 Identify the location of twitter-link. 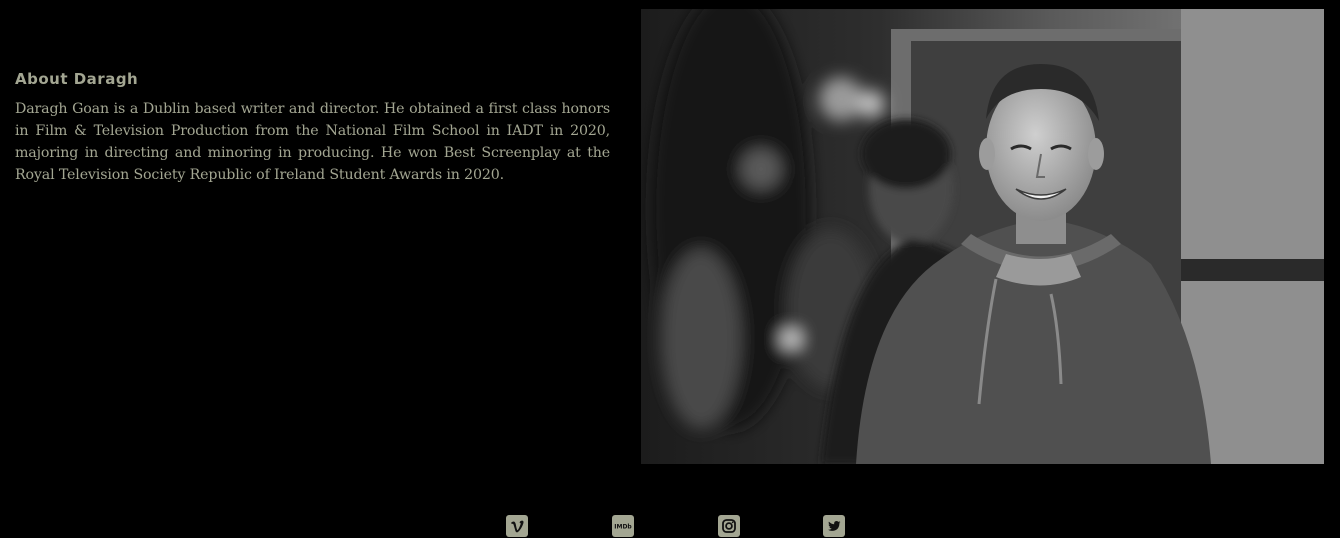
(834, 526).